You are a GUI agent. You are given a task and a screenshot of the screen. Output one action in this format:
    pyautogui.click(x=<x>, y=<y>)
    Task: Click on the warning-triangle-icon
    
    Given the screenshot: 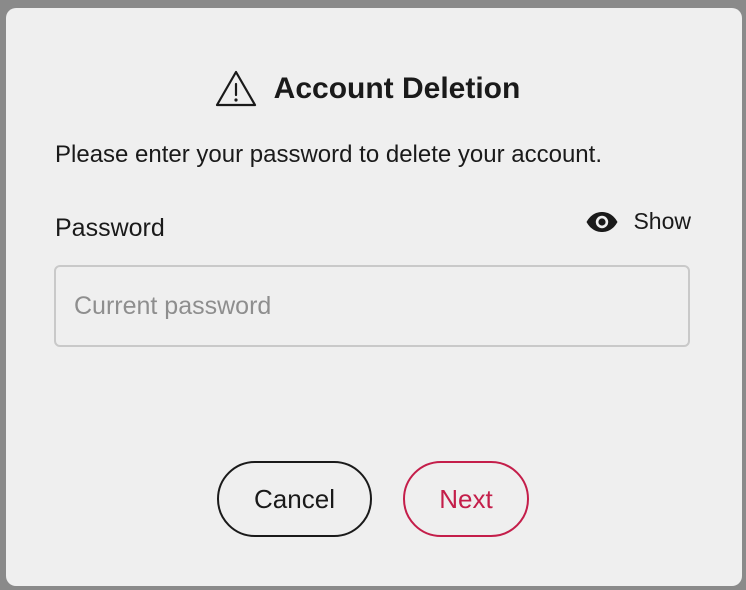 What is the action you would take?
    pyautogui.click(x=236, y=89)
    